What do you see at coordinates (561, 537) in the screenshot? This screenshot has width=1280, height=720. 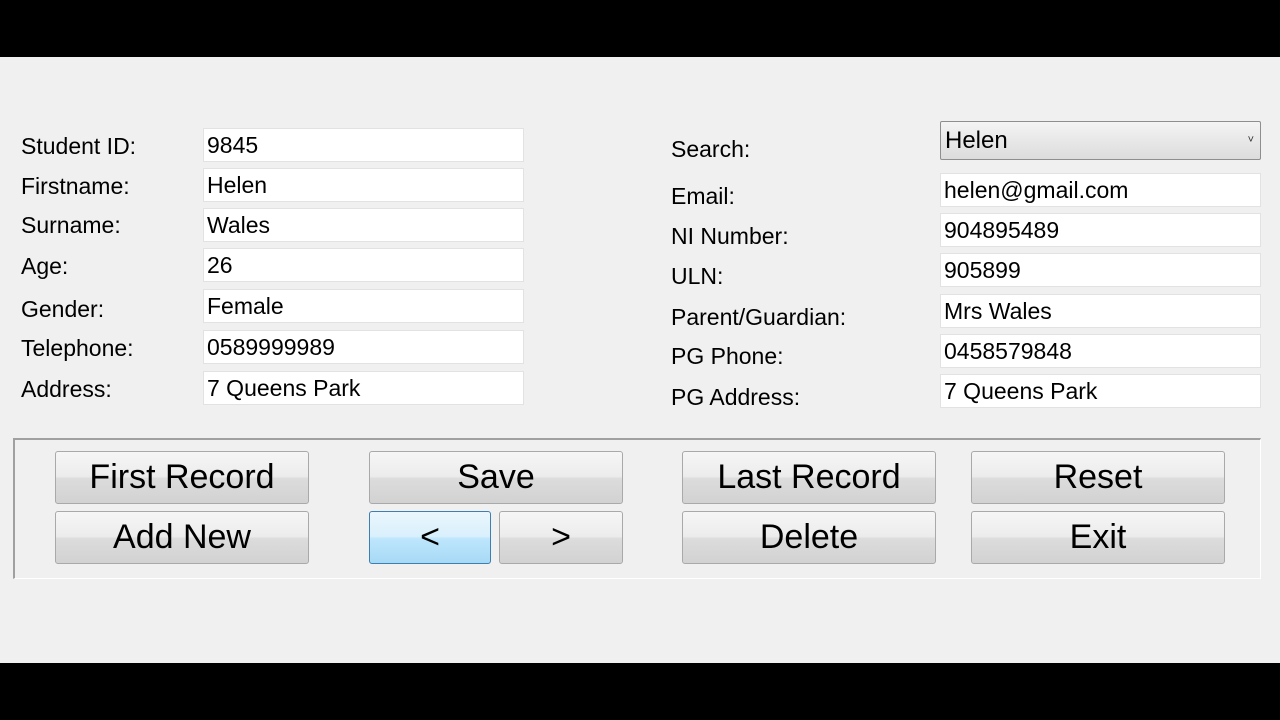 I see `next-record-button: >` at bounding box center [561, 537].